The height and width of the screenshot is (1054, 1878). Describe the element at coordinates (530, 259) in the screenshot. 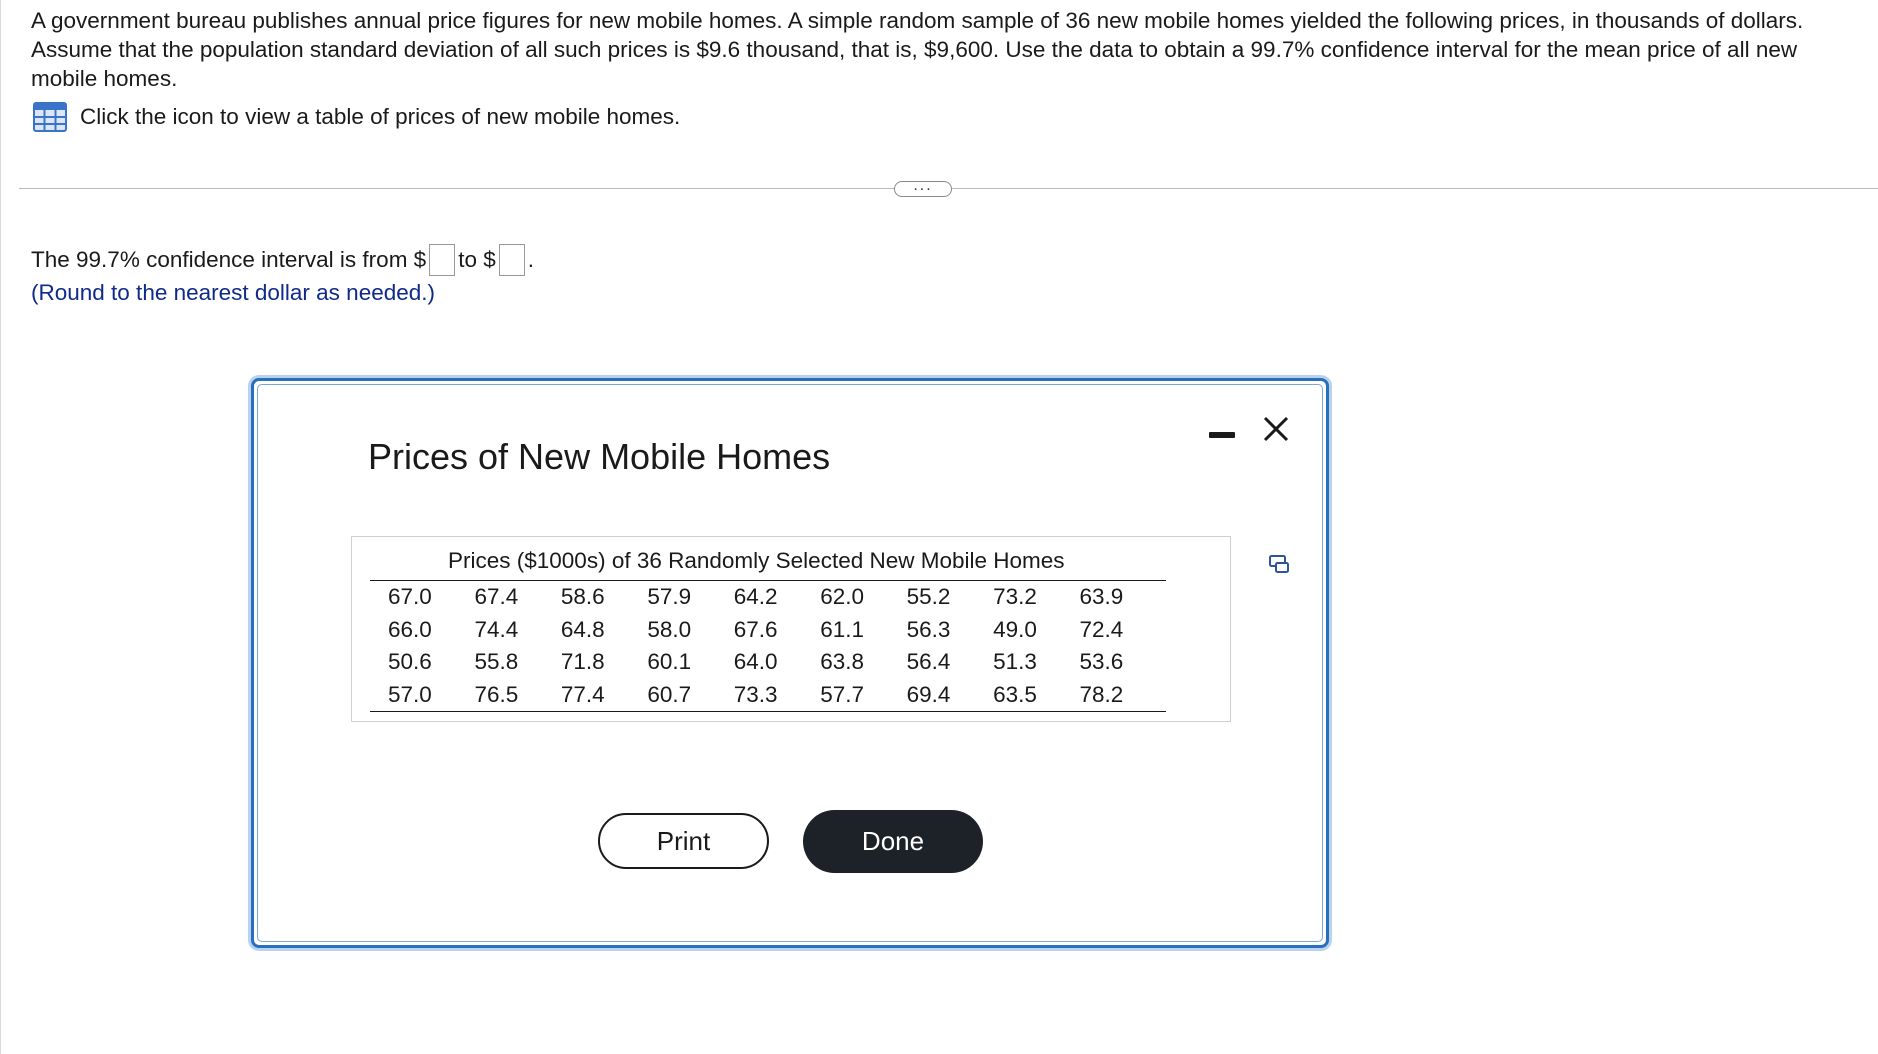

I see `answer-suffix: .` at that location.